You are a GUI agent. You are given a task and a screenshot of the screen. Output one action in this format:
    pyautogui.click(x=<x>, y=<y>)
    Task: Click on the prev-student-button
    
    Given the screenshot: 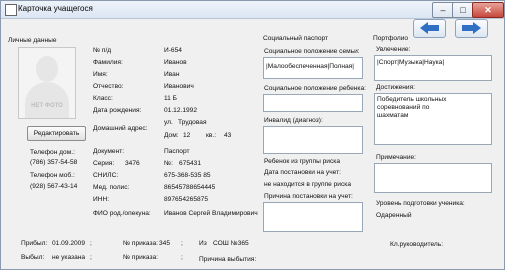 What is the action you would take?
    pyautogui.click(x=429, y=28)
    